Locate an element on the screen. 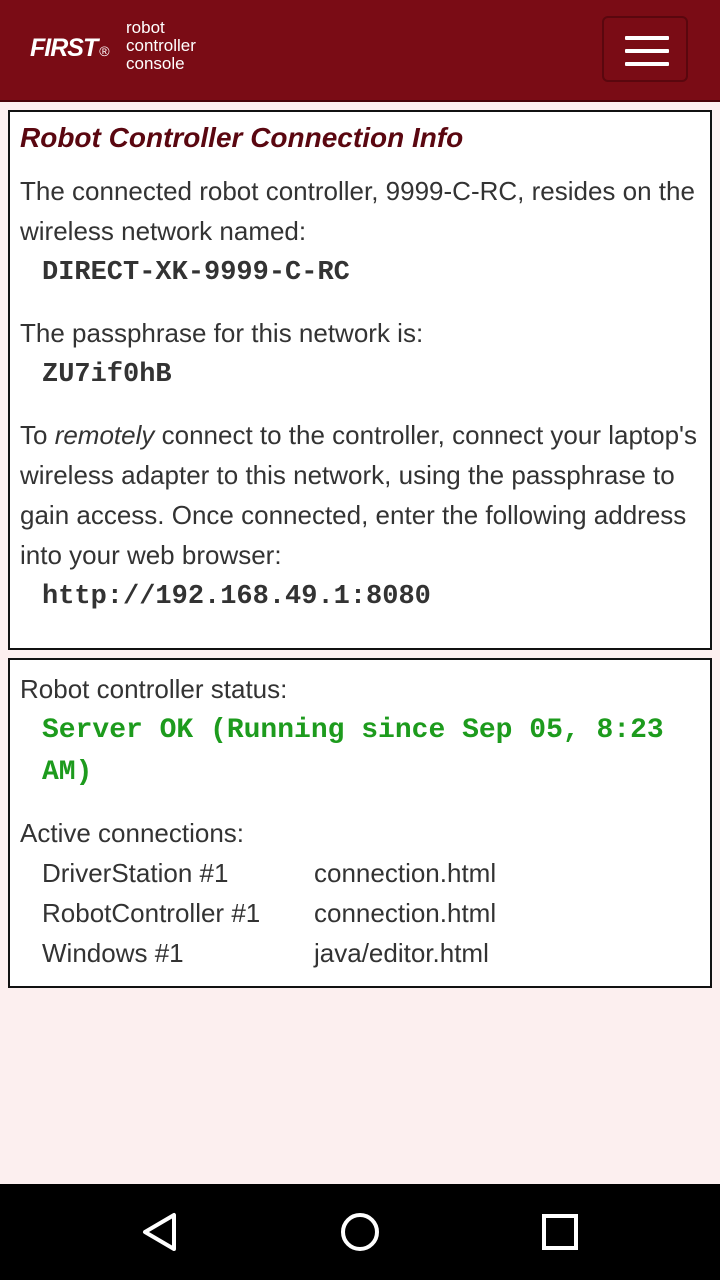 The width and height of the screenshot is (720, 1280). logo-caption: robot controller console is located at coordinates (161, 46).